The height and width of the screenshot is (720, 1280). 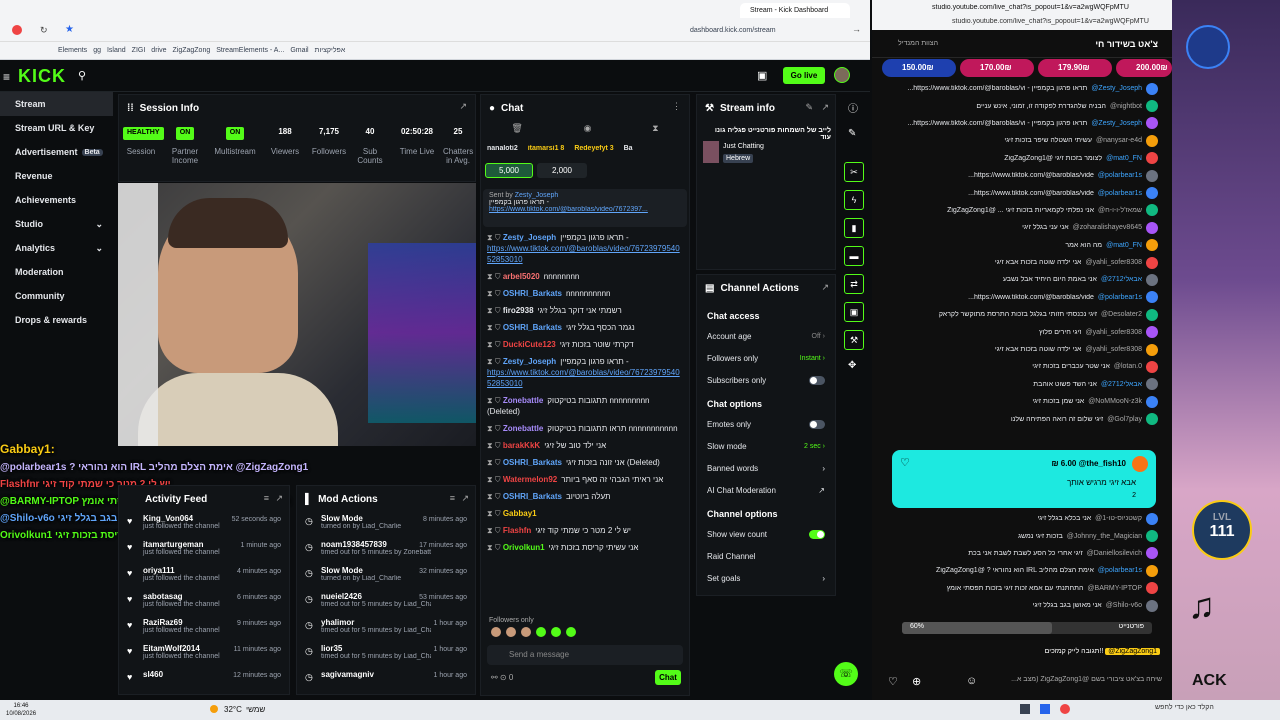 I want to click on sidebar-item-advertisement: Advertisement Beta, so click(x=56, y=152).